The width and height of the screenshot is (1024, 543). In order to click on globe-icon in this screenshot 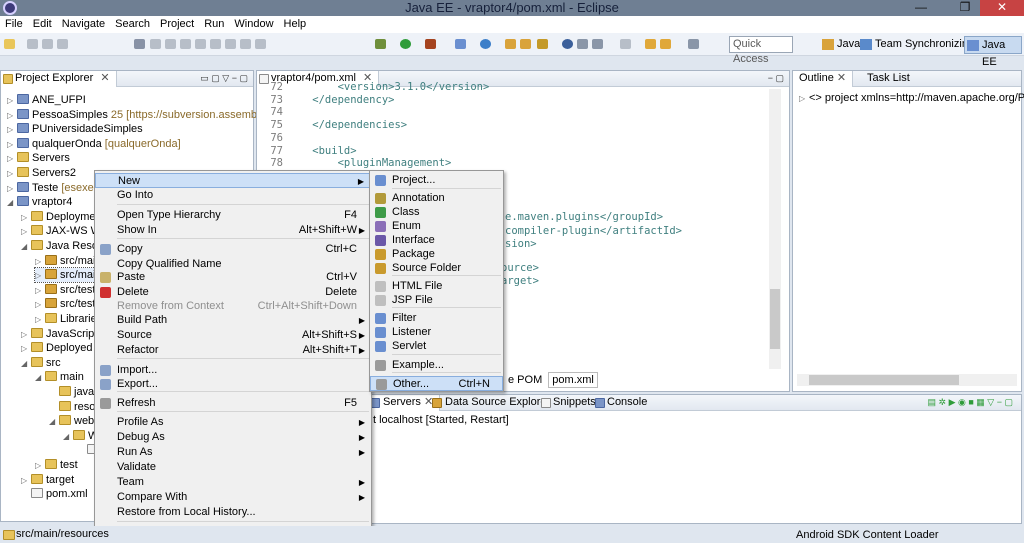, I will do `click(567, 44)`.